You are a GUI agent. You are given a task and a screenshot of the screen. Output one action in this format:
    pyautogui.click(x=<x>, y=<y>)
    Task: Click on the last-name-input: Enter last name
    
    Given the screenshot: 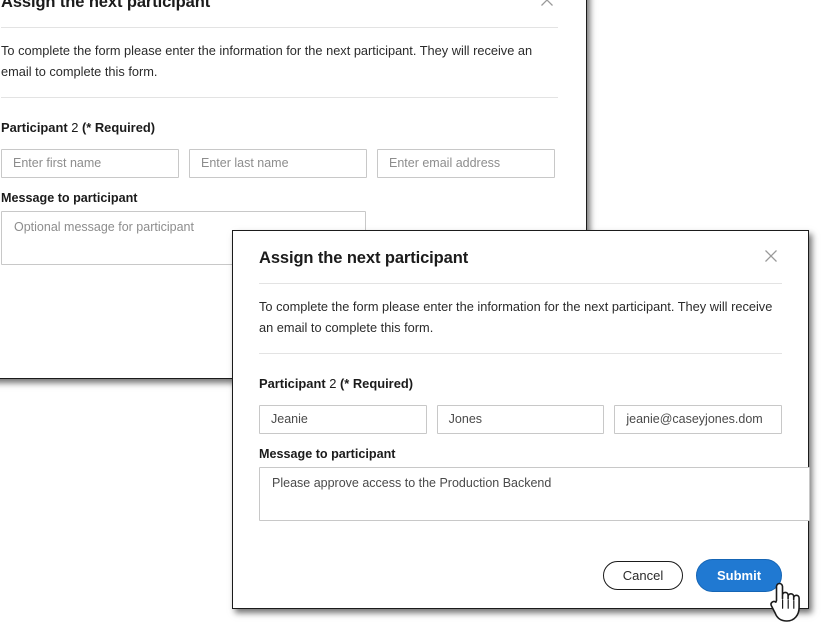 What is the action you would take?
    pyautogui.click(x=278, y=164)
    